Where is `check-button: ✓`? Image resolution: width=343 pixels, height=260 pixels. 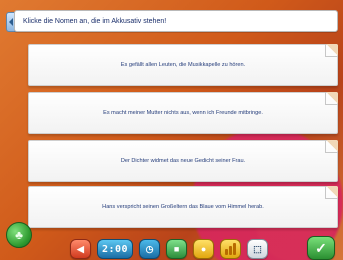
check-button: ✓ is located at coordinates (321, 248).